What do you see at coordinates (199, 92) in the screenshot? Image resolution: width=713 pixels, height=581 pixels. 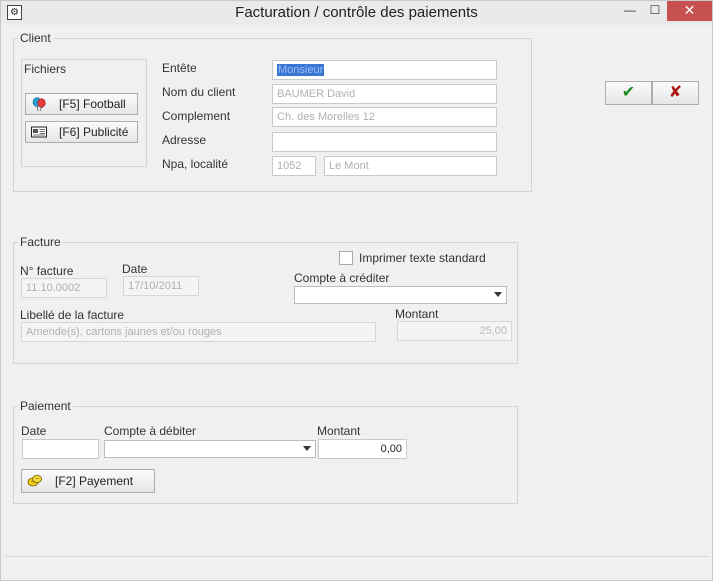 I see `nom-client-label: Nom du client` at bounding box center [199, 92].